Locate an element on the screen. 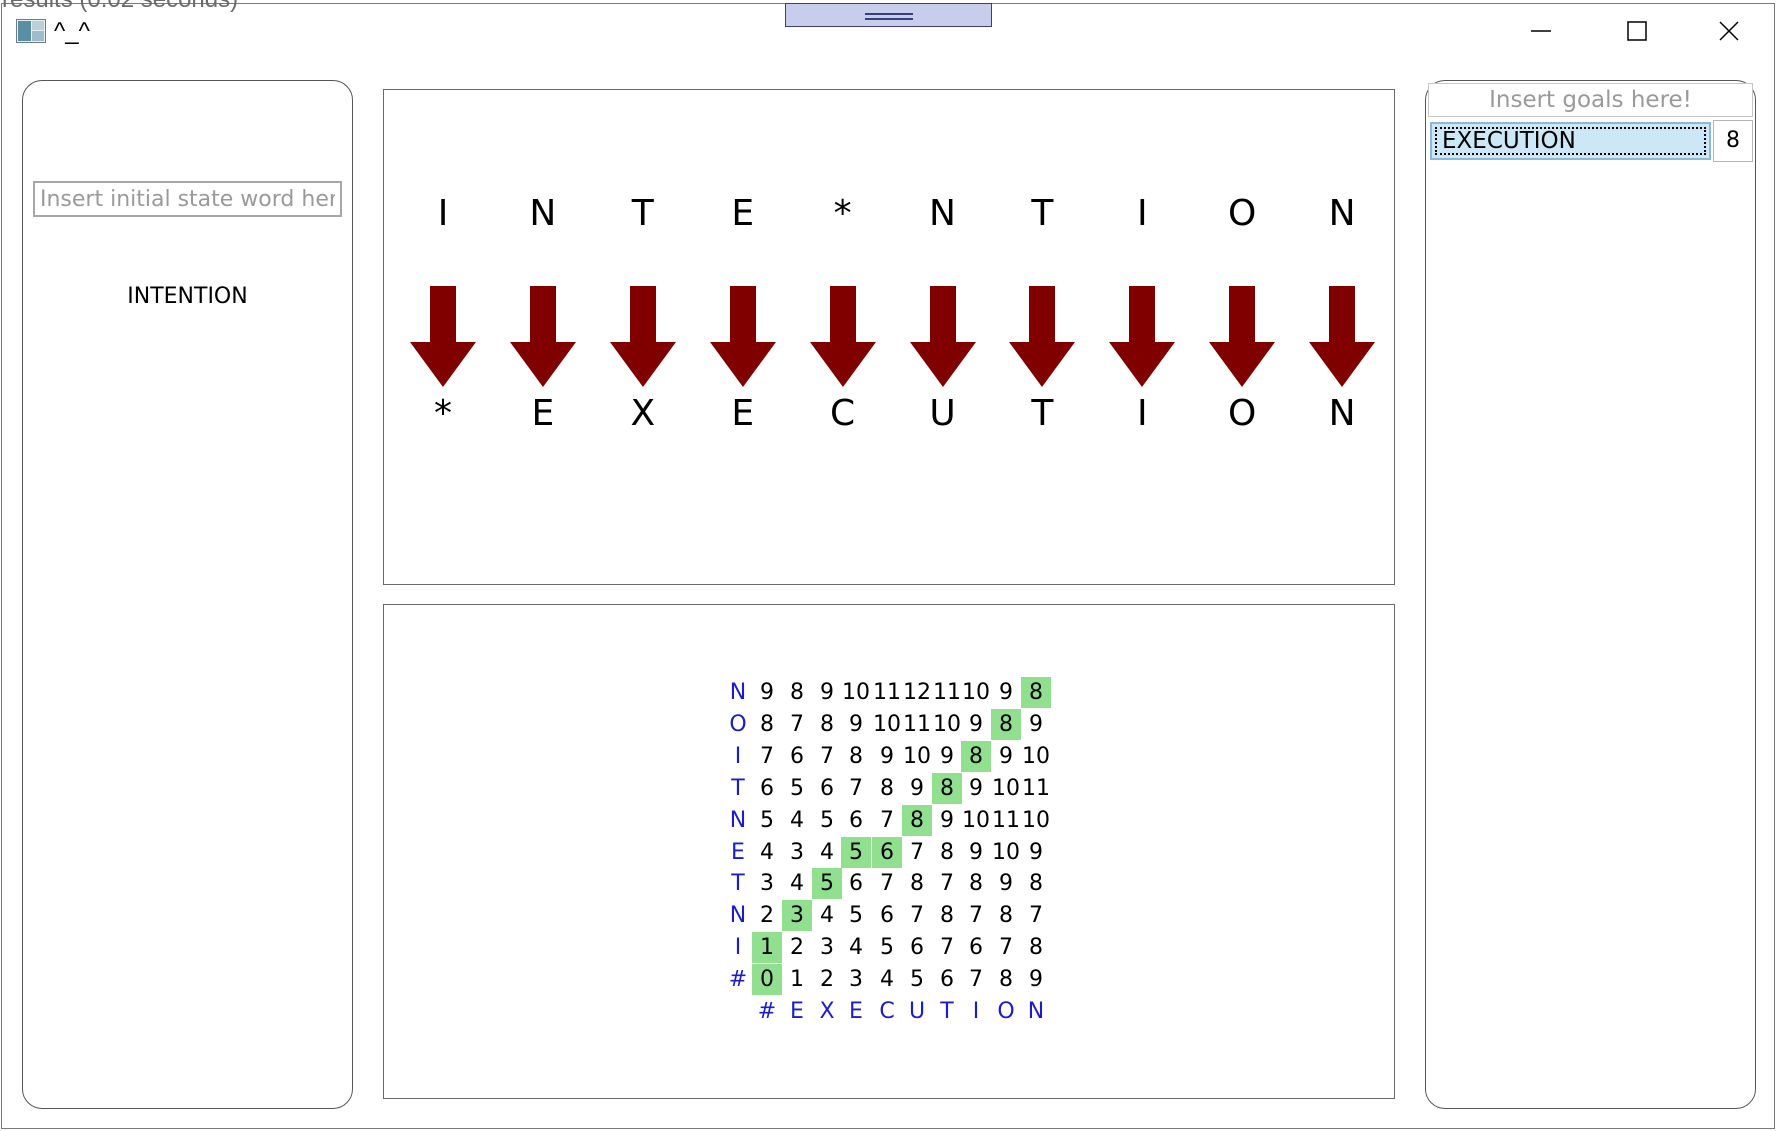 The image size is (1778, 1131). source-letter: O is located at coordinates (1242, 213).